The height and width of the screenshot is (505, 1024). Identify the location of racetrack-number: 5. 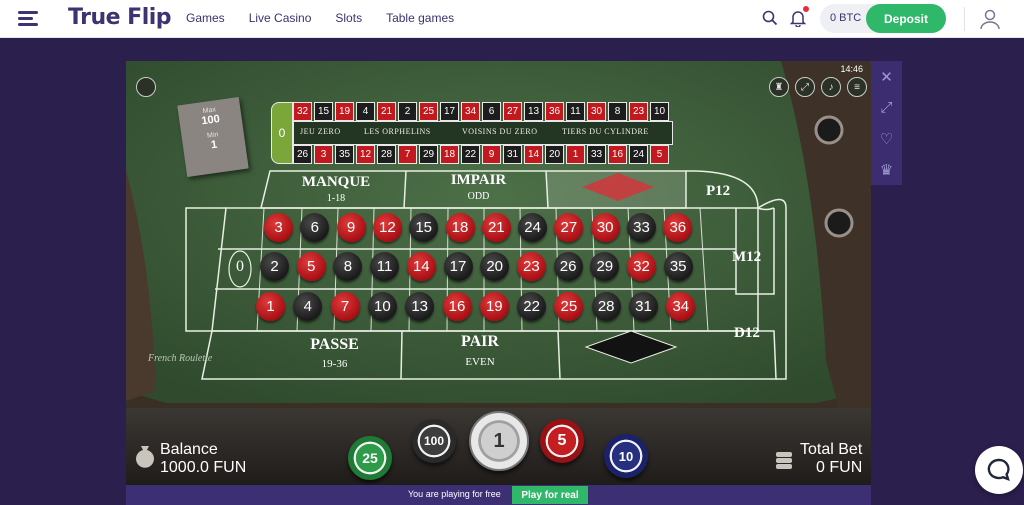
(659, 154).